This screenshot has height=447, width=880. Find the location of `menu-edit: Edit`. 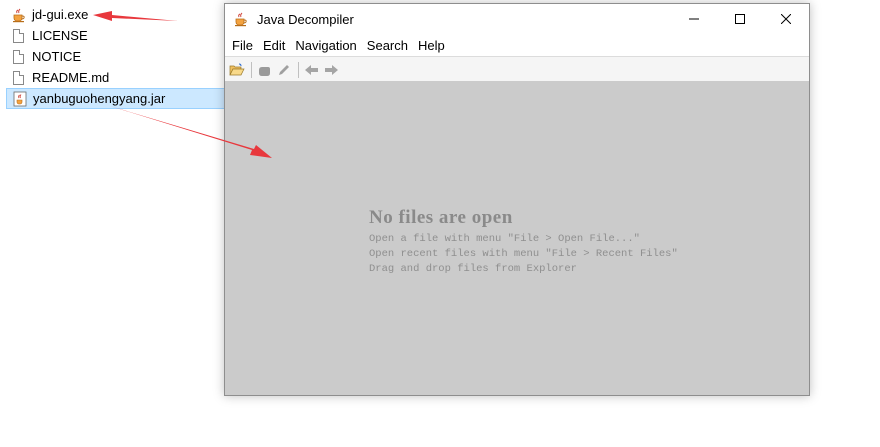

menu-edit: Edit is located at coordinates (274, 45).